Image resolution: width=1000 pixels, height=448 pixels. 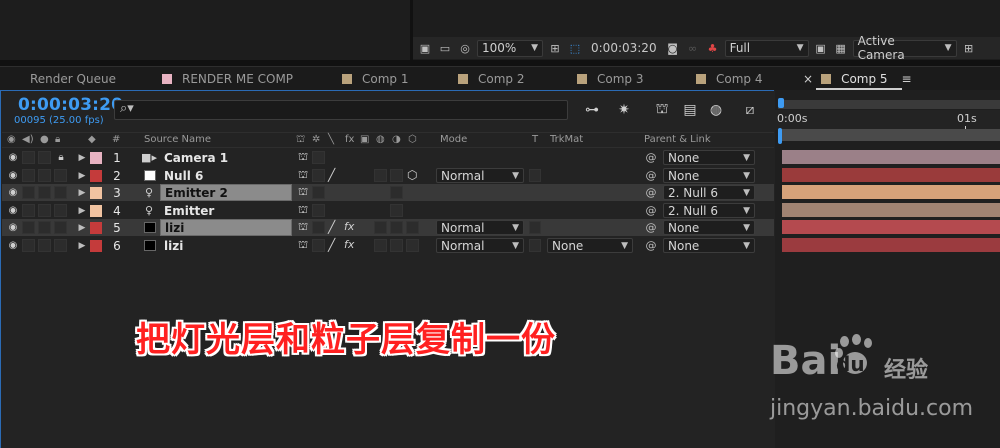 I want to click on monitor-icon: ▭, so click(x=445, y=48).